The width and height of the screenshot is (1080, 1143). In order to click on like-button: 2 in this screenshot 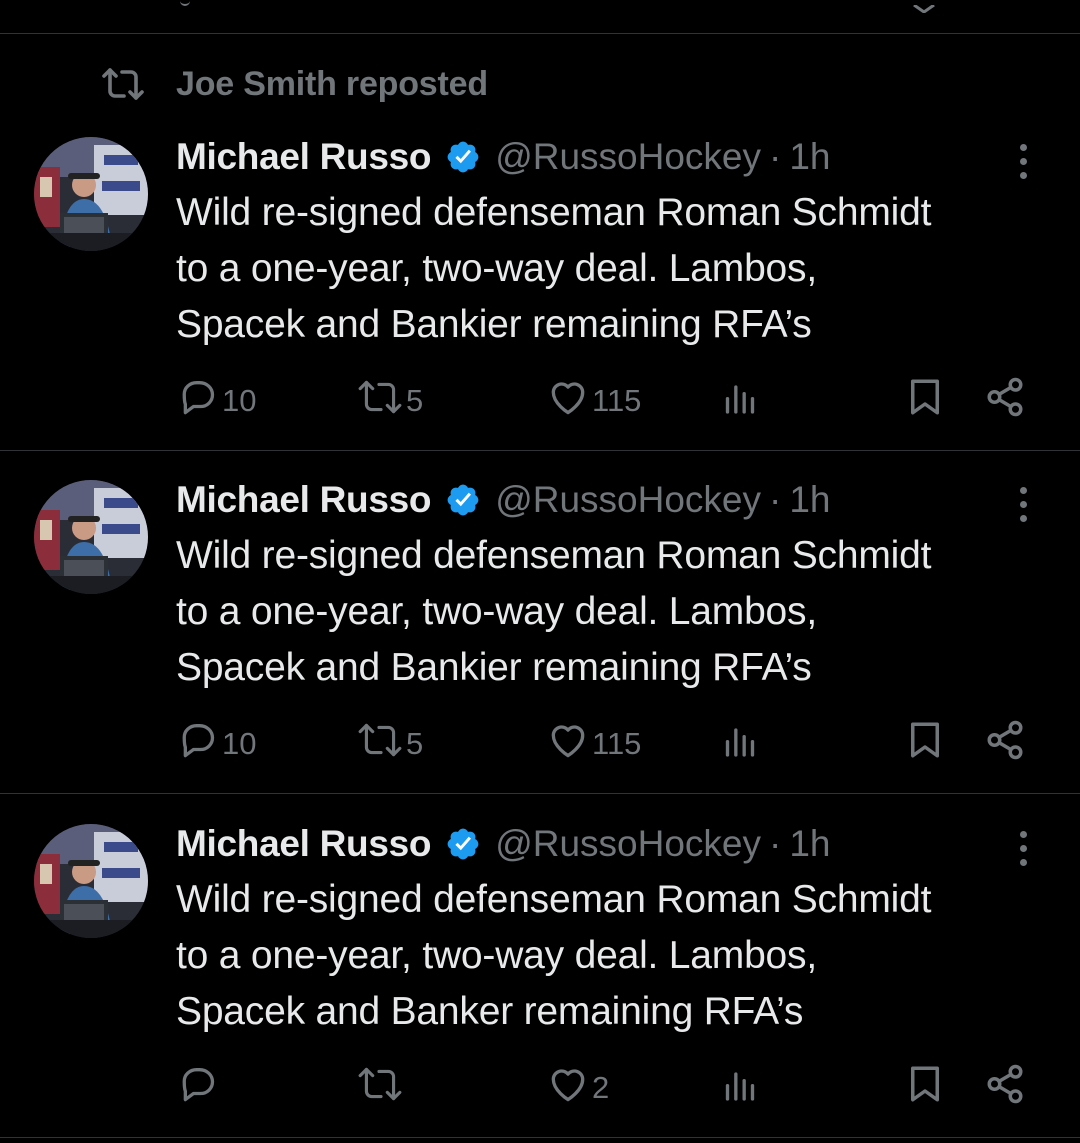, I will do `click(577, 1088)`.